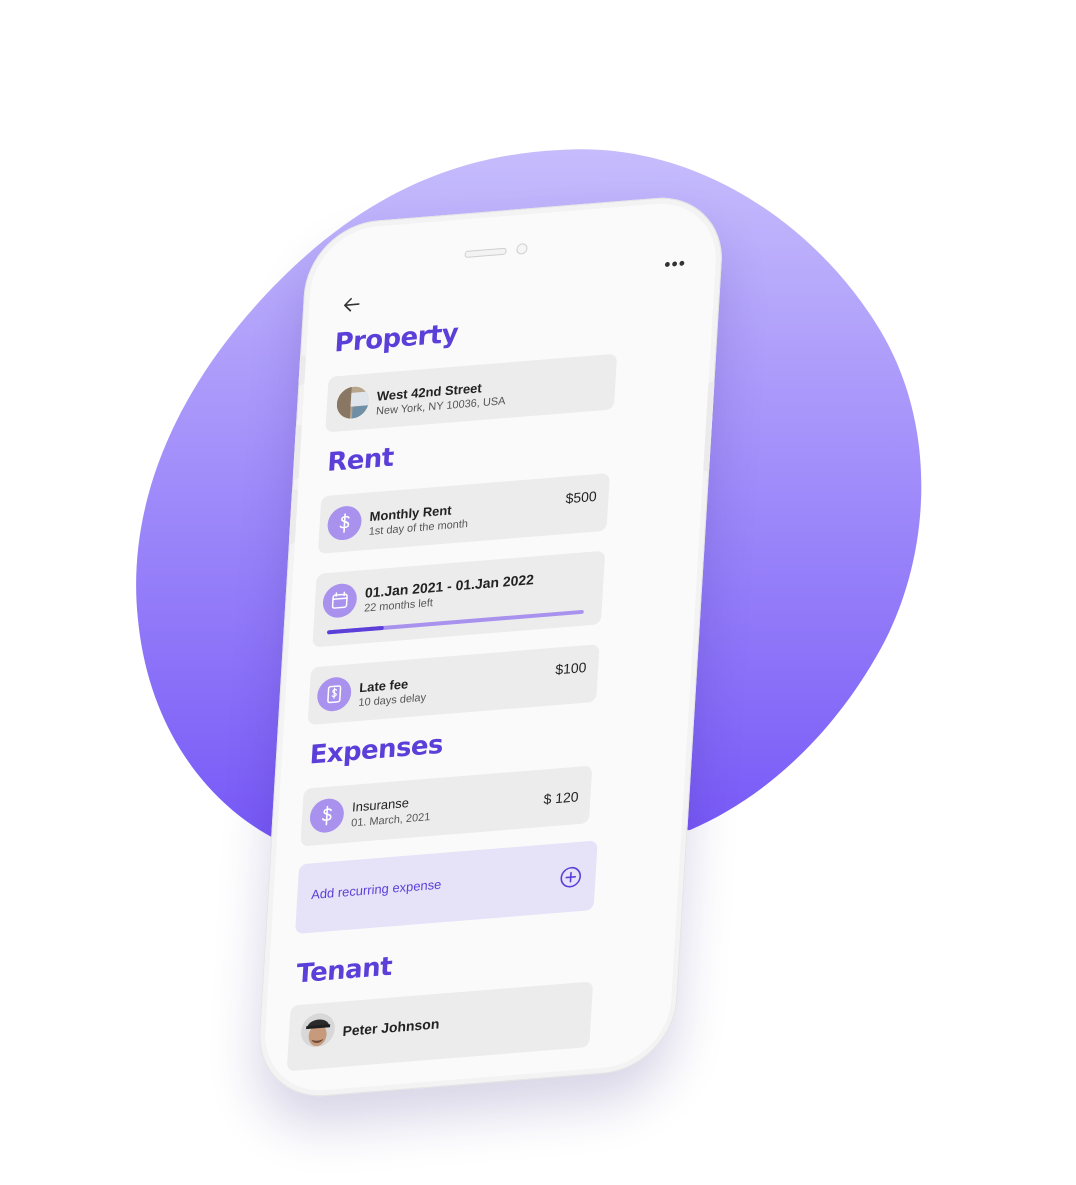 The width and height of the screenshot is (1076, 1185). What do you see at coordinates (570, 877) in the screenshot?
I see `plus-circle-icon` at bounding box center [570, 877].